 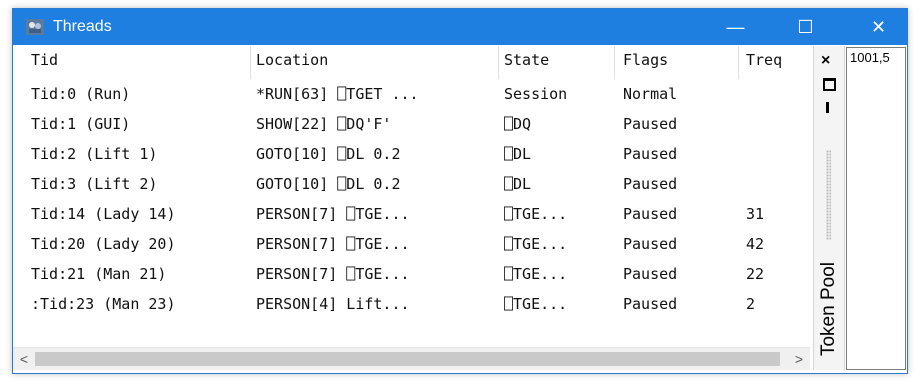 What do you see at coordinates (99, 274) in the screenshot?
I see `cell-tid: Tid:21 (Man 21)` at bounding box center [99, 274].